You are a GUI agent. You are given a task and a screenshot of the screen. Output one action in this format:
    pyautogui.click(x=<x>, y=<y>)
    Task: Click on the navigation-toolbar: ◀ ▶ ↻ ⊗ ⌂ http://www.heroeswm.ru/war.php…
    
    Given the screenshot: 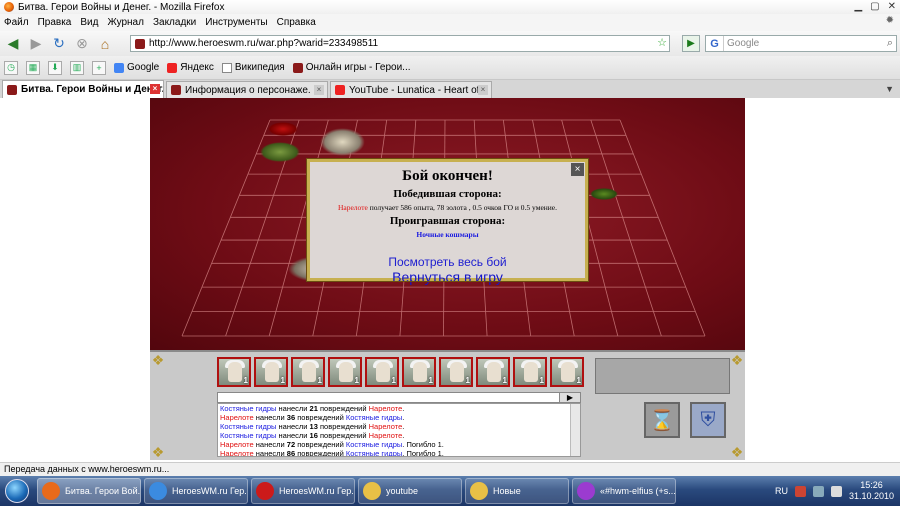 What is the action you would take?
    pyautogui.click(x=450, y=43)
    